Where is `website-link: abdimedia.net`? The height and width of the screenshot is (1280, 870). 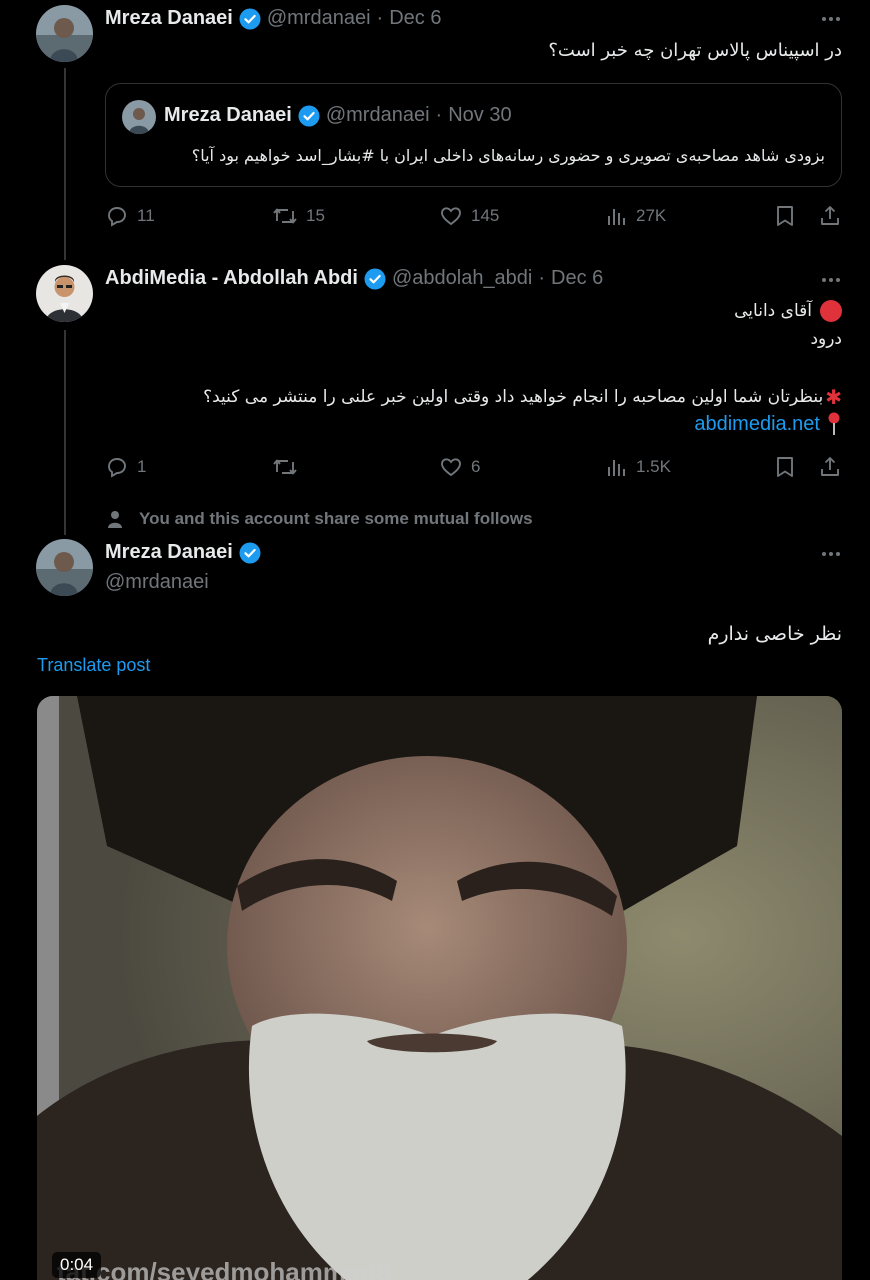
website-link: abdimedia.net is located at coordinates (757, 424).